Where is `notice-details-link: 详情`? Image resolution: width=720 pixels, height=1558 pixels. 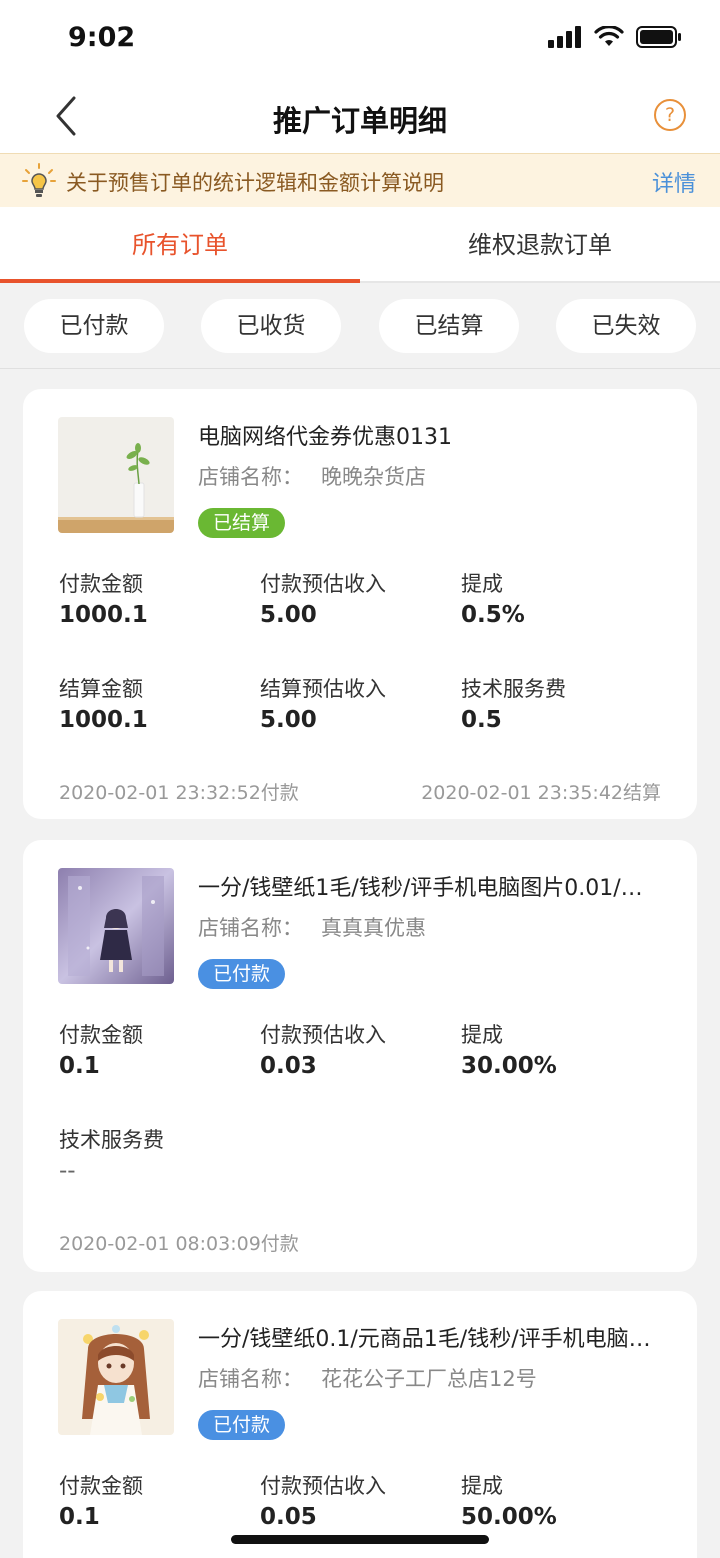
notice-details-link: 详情 is located at coordinates (674, 182).